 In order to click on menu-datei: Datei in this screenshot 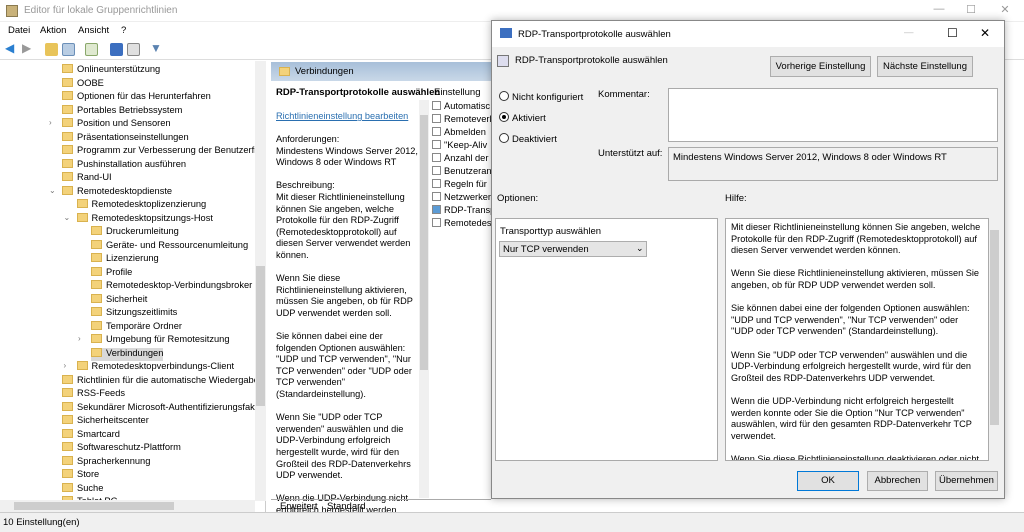, I will do `click(19, 30)`.